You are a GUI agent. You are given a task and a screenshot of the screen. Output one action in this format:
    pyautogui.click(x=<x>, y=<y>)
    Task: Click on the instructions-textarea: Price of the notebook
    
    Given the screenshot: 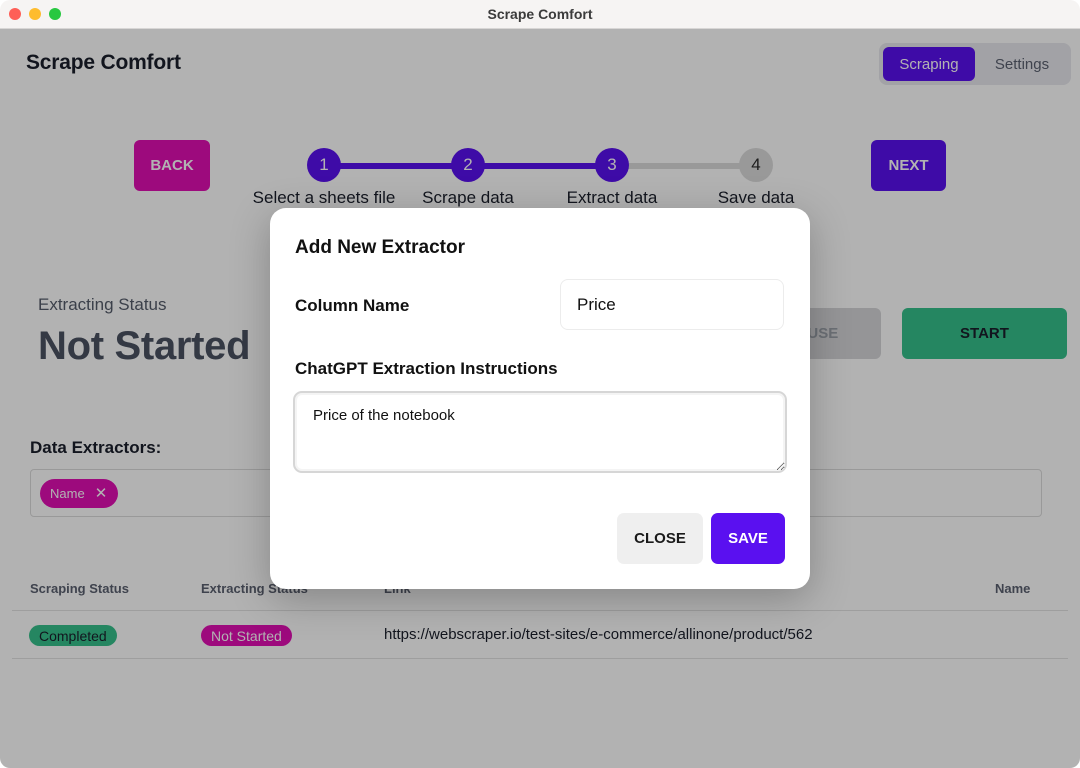 What is the action you would take?
    pyautogui.click(x=540, y=432)
    